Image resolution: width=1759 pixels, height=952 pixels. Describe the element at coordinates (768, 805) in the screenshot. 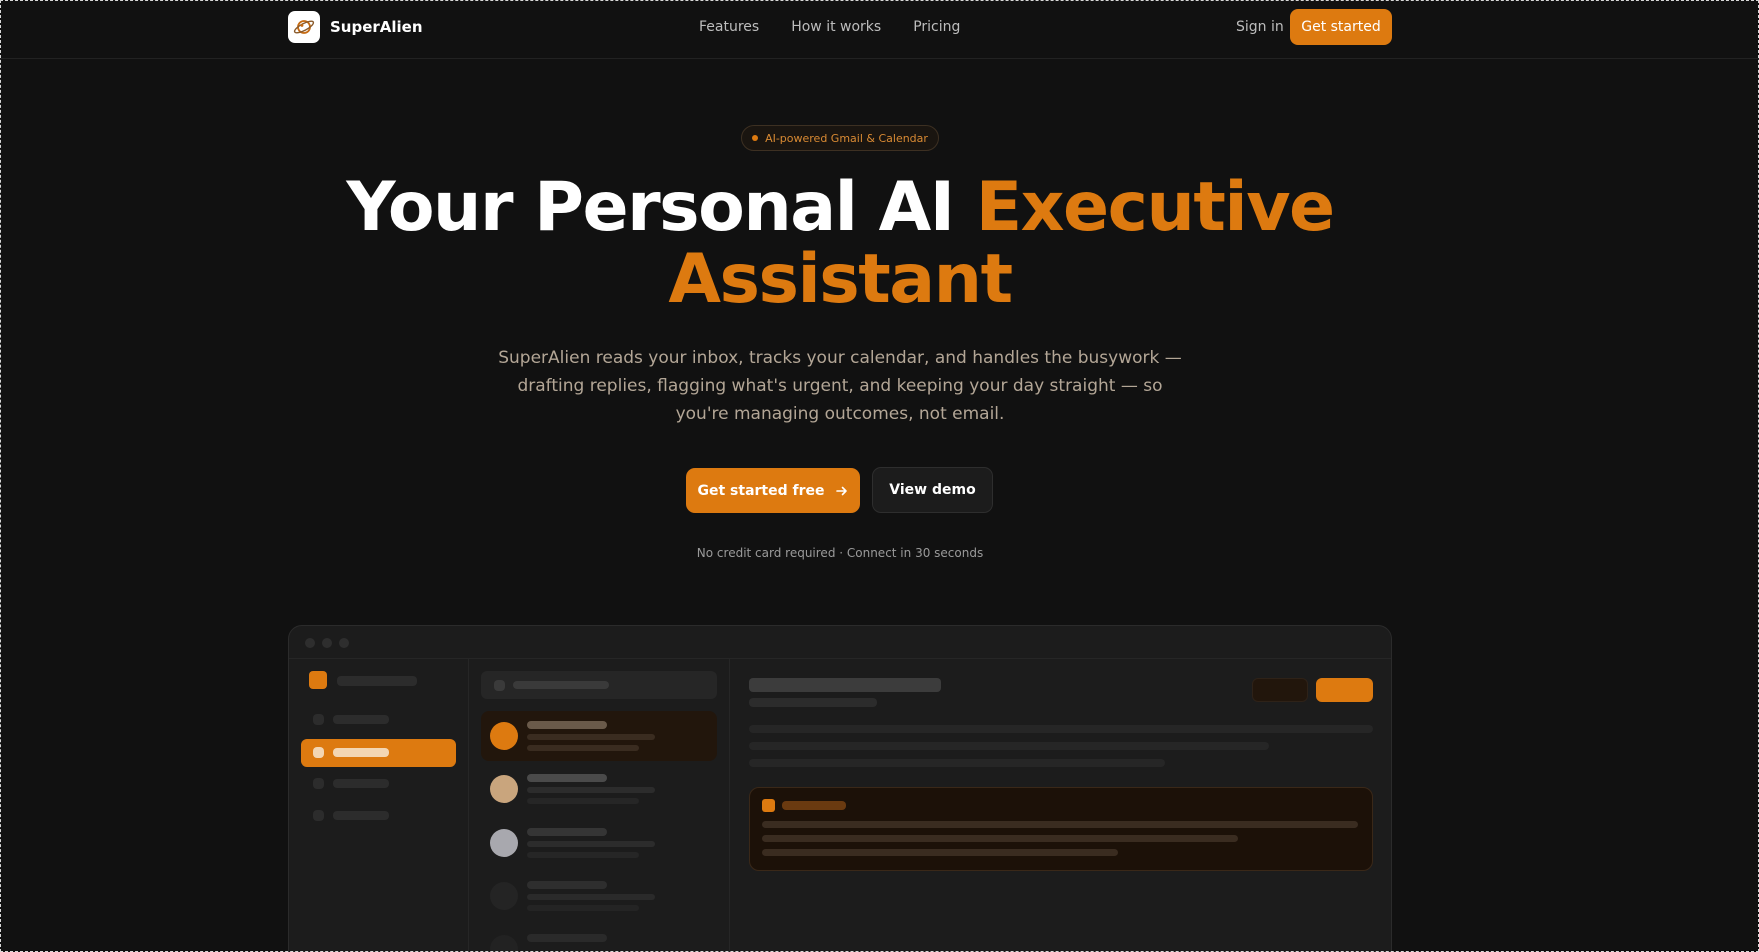

I see `preview-ai-icon` at that location.